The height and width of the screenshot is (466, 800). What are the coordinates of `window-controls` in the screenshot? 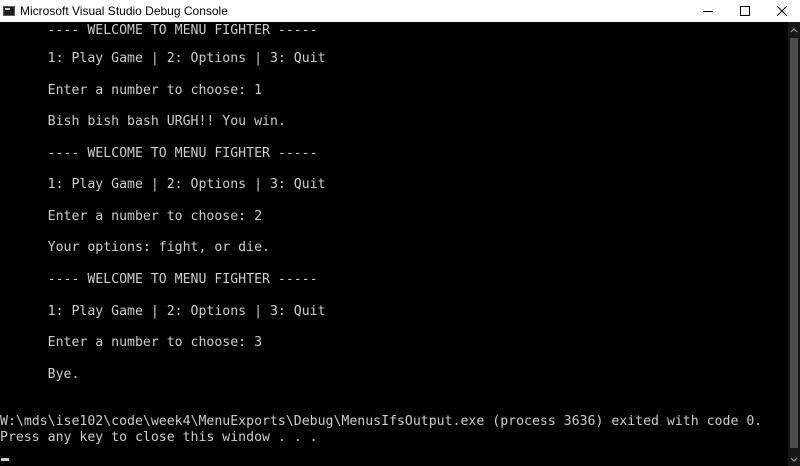 It's located at (744, 11).